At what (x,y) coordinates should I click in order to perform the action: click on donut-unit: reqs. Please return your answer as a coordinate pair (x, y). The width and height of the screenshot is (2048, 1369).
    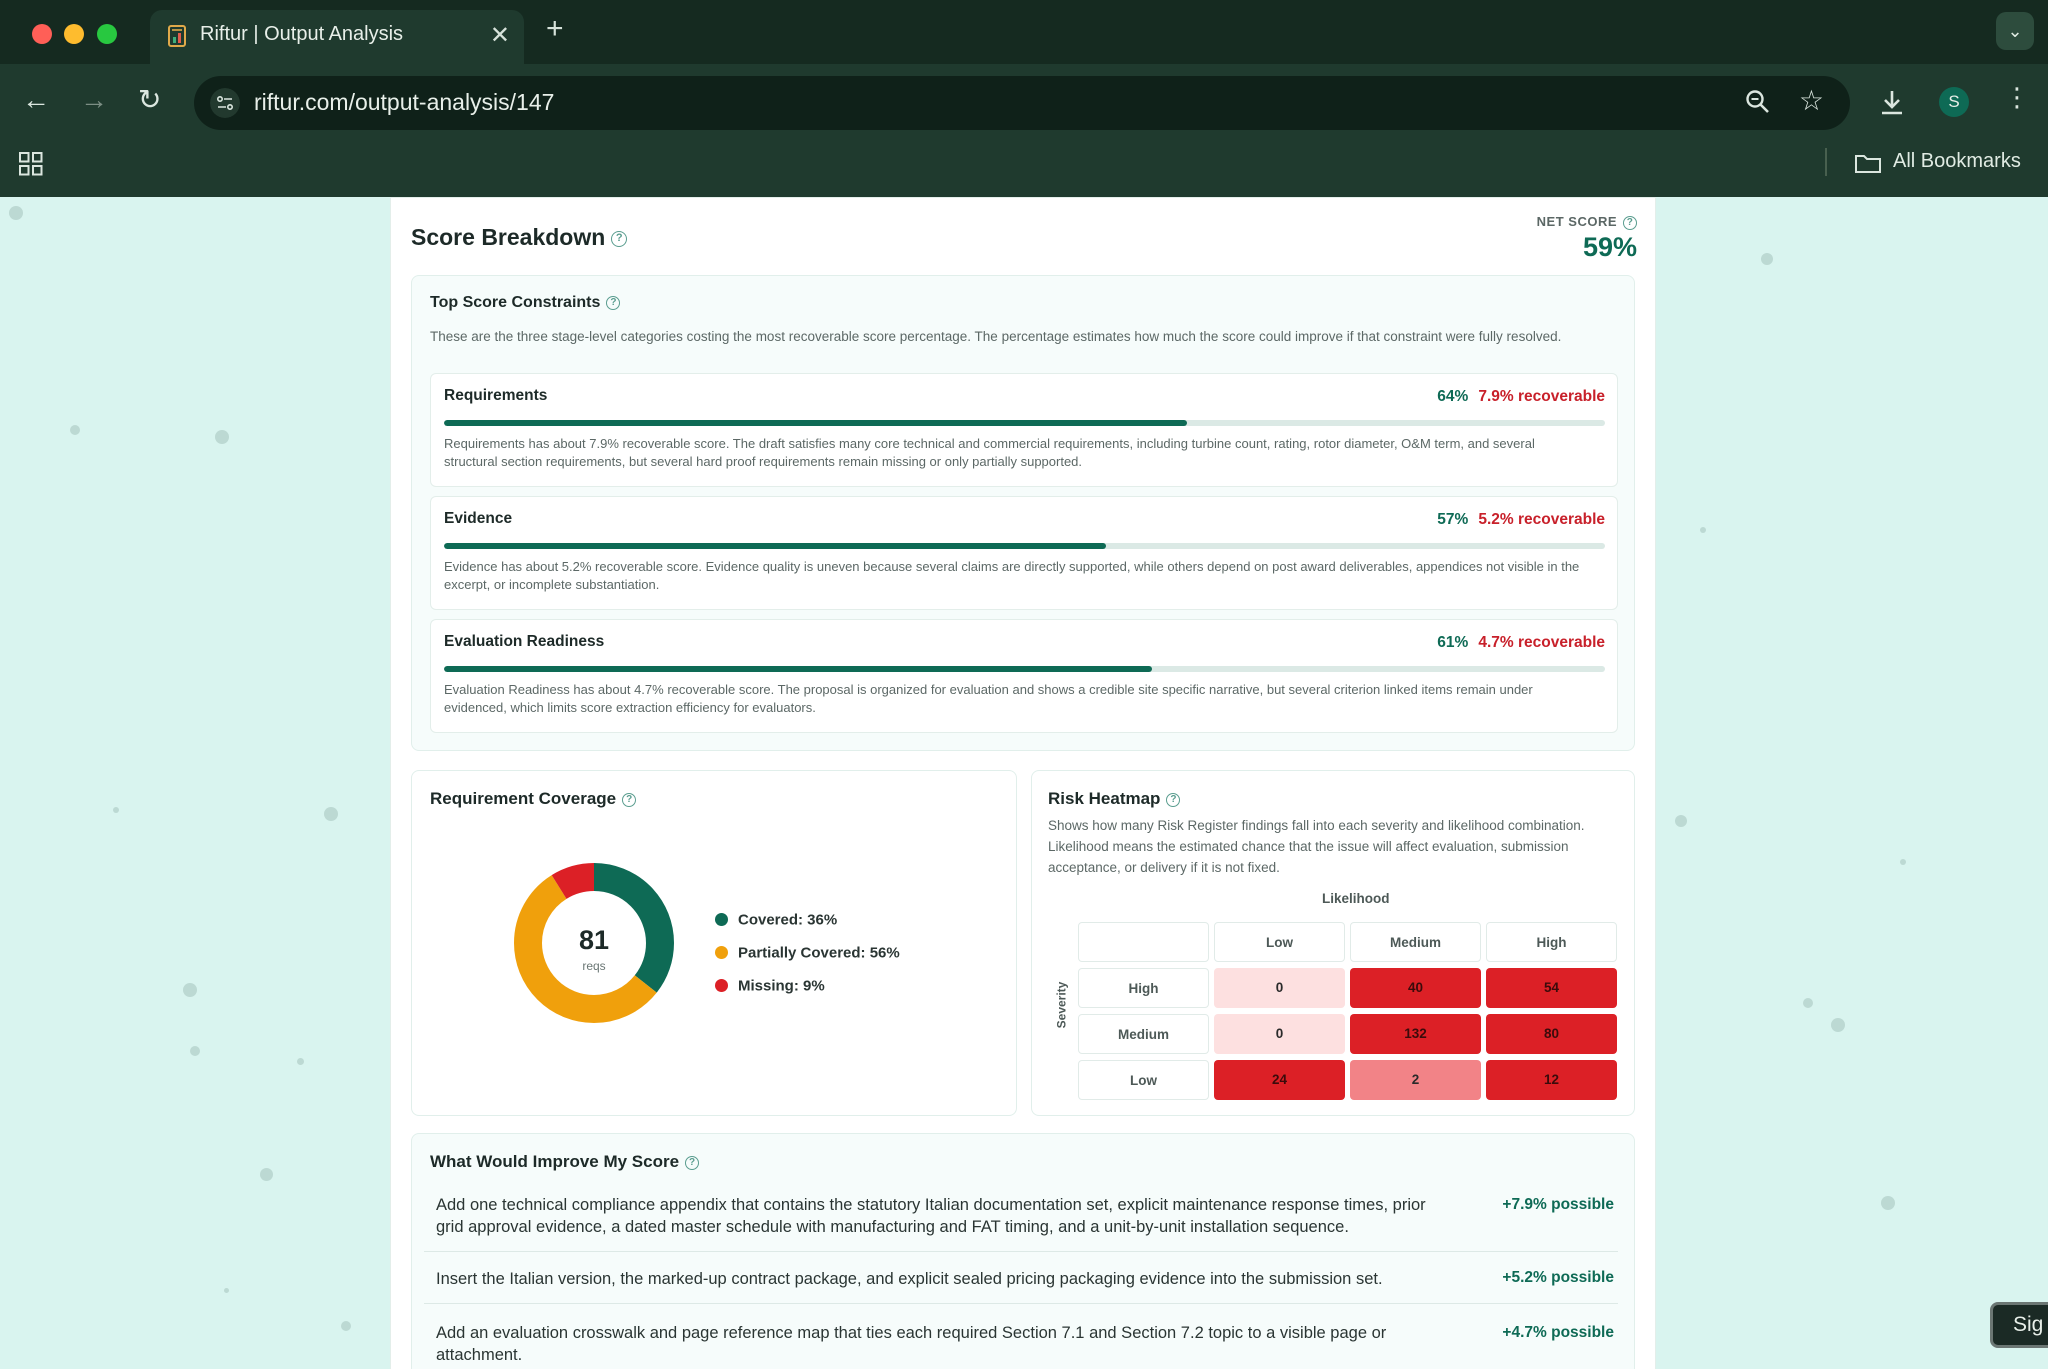
    Looking at the image, I should click on (594, 966).